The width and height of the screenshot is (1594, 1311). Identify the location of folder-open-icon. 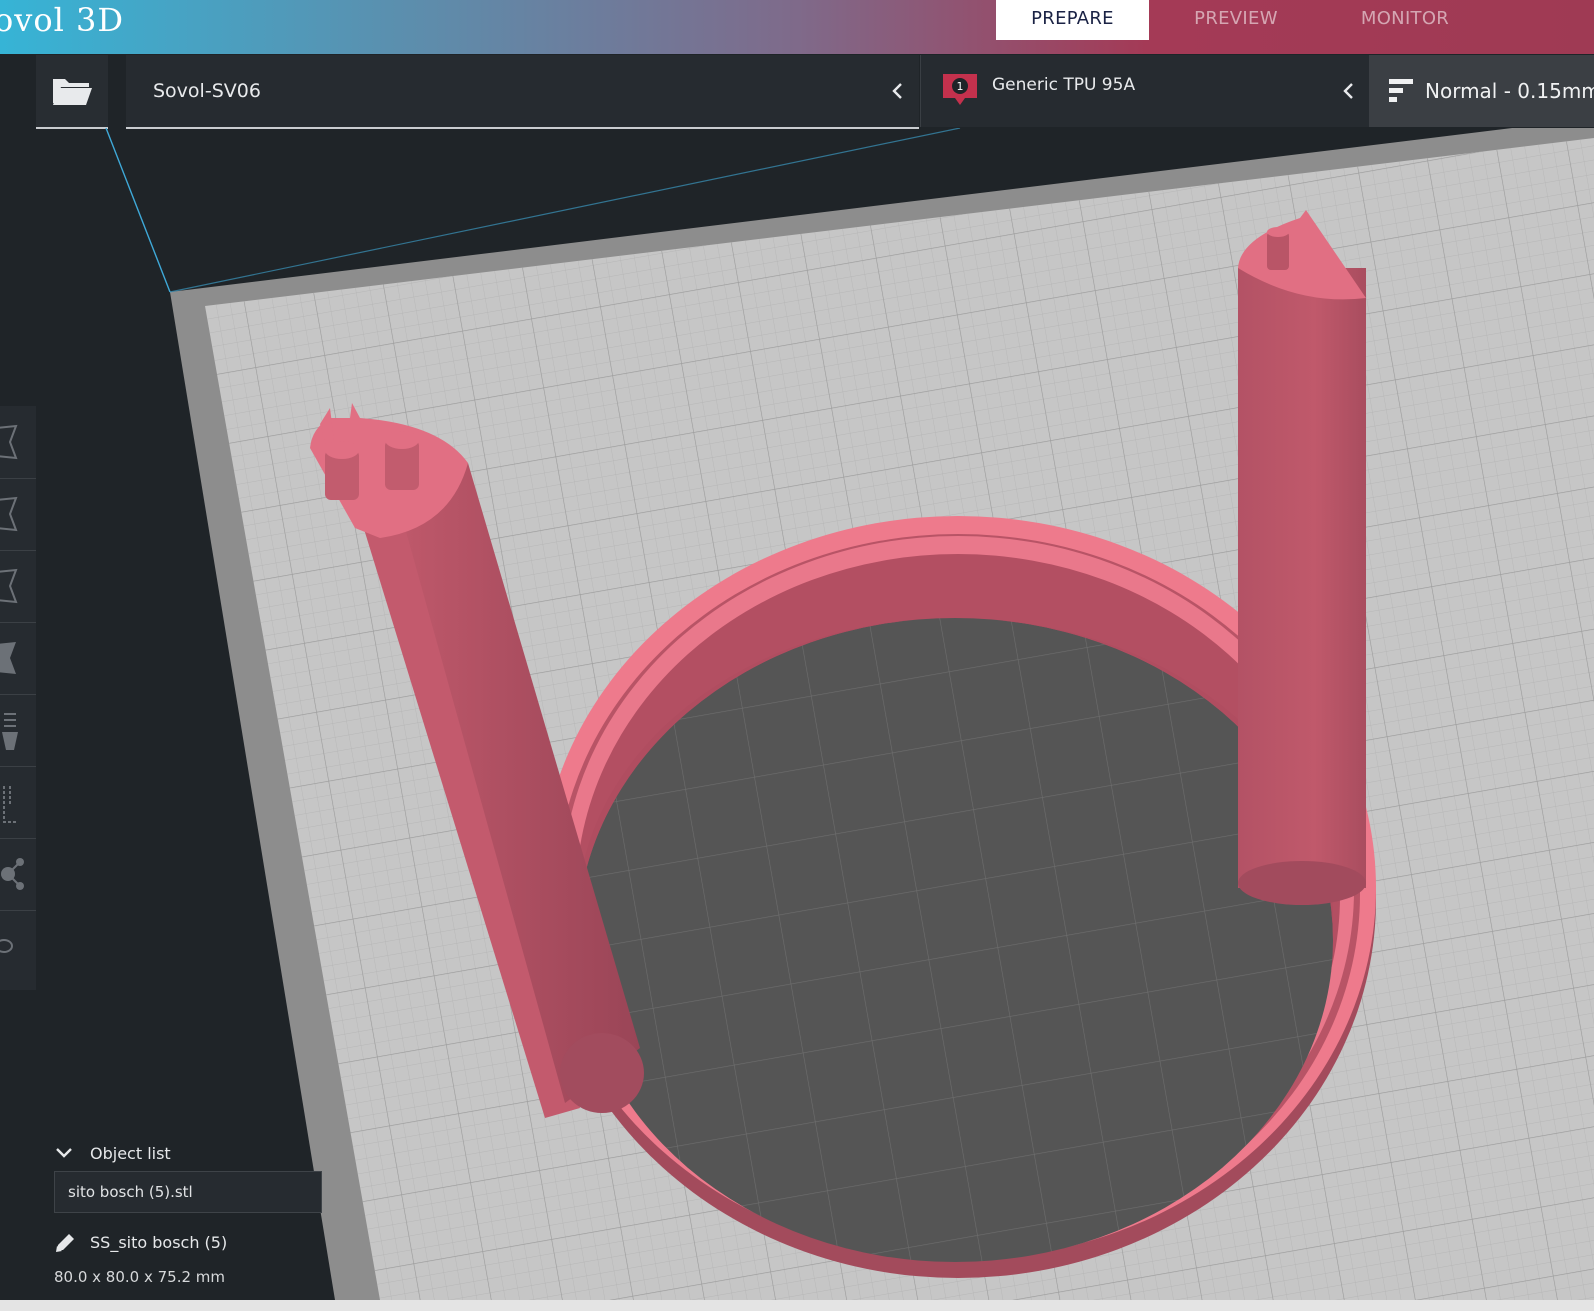
(72, 92).